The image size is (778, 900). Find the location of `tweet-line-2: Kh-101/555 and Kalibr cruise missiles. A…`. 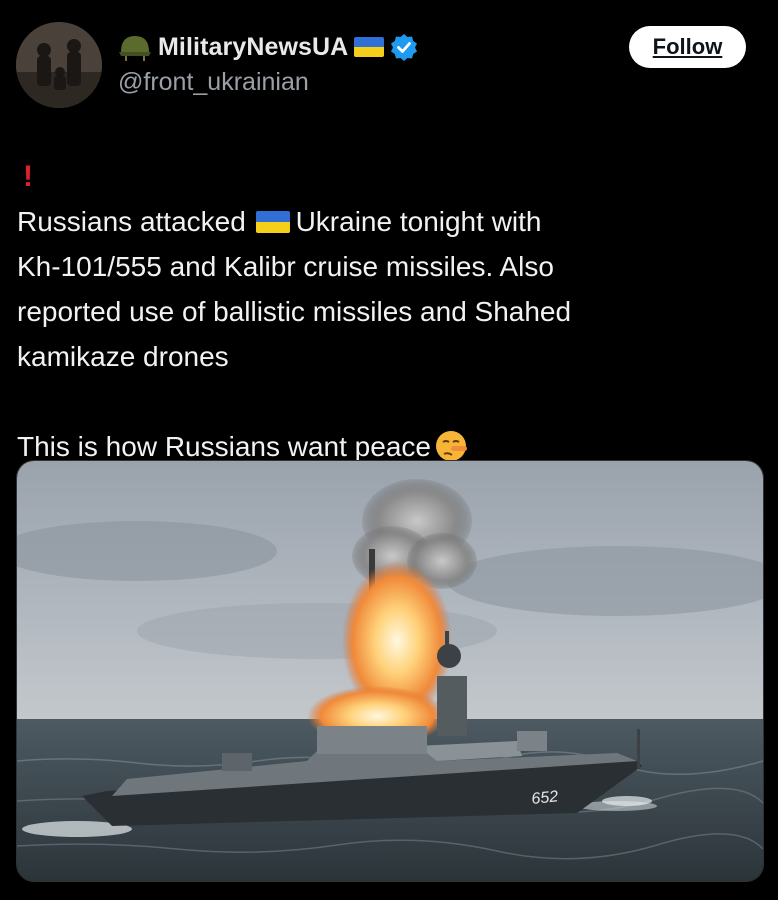

tweet-line-2: Kh-101/555 and Kalibr cruise missiles. A… is located at coordinates (285, 266).